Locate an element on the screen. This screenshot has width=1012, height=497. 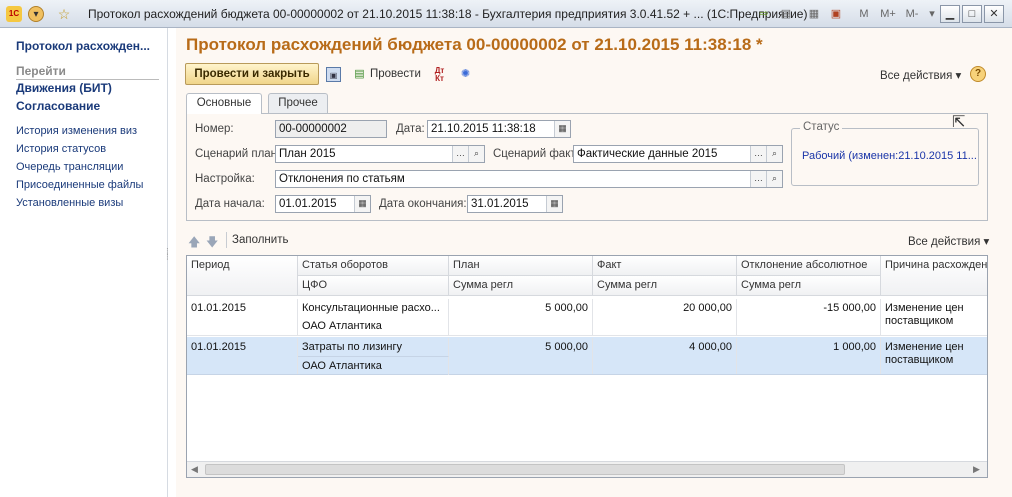
cell-fact: 20 000,00 is located at coordinates (665, 317).